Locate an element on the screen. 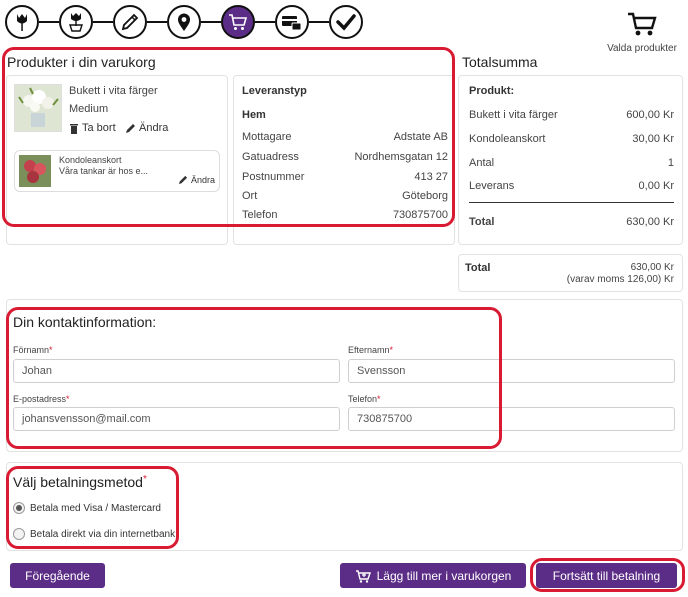  step-location is located at coordinates (184, 22).